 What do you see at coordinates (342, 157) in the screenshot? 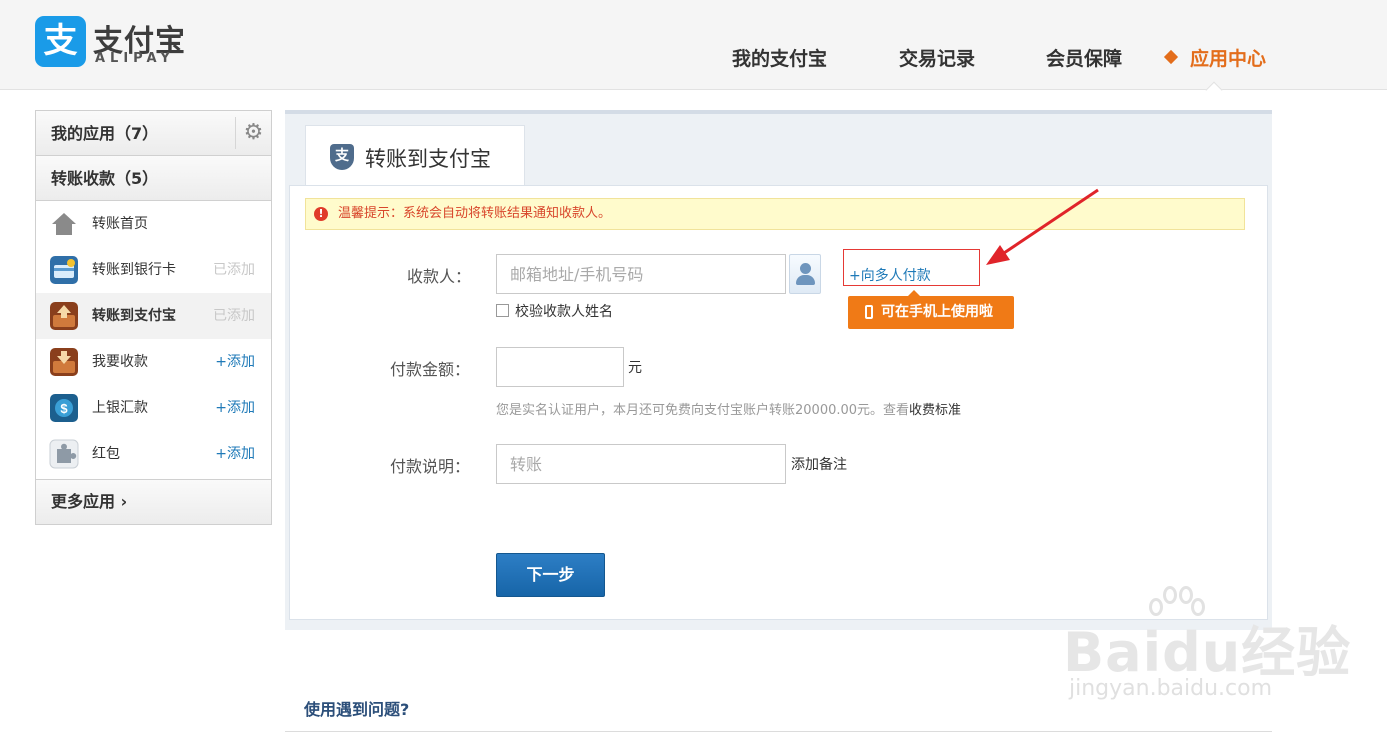
I see `alipay-shield-icon: 支` at bounding box center [342, 157].